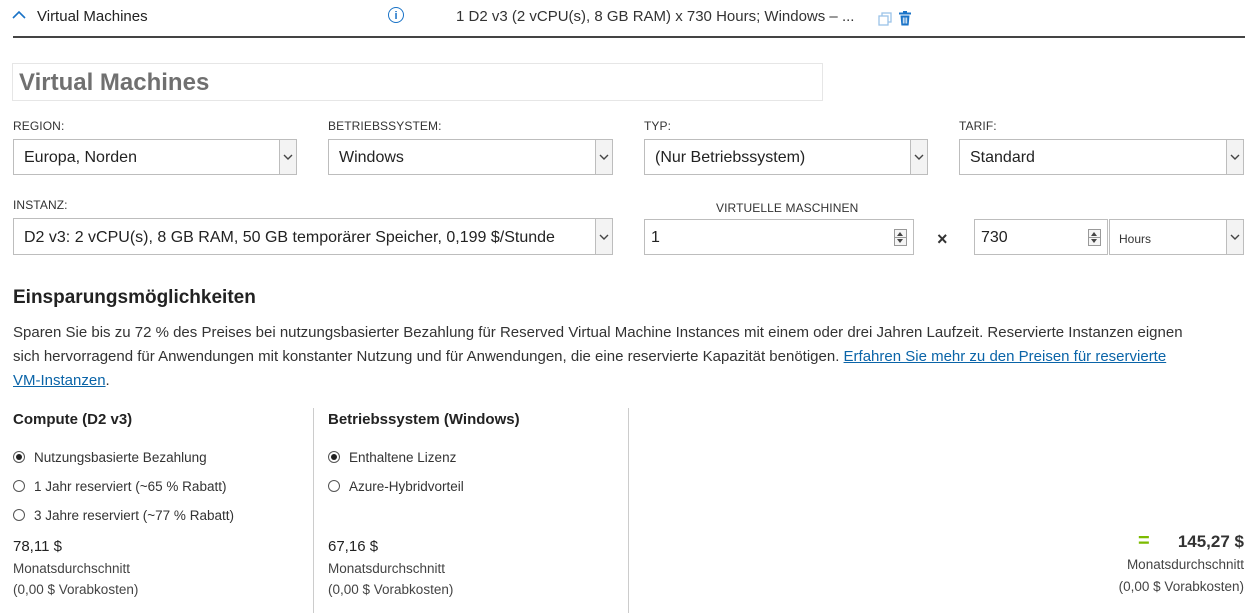  What do you see at coordinates (387, 568) in the screenshot?
I see `os-avg-label: Monatsdurchschnitt` at bounding box center [387, 568].